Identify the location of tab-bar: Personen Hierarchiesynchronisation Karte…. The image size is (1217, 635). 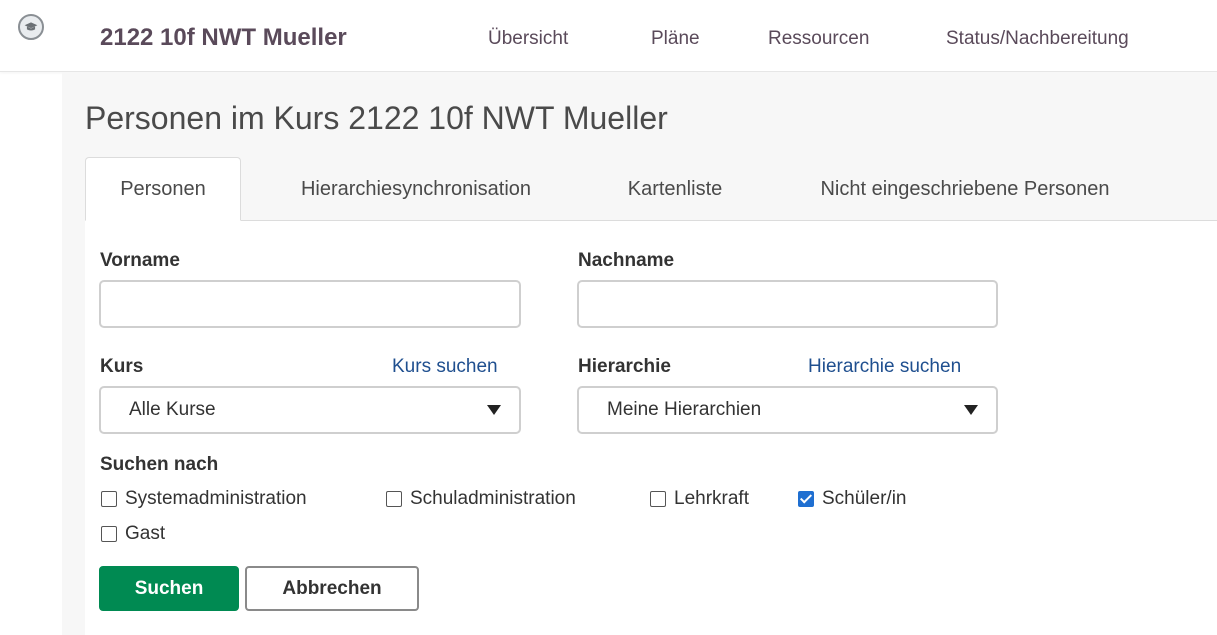
(651, 189).